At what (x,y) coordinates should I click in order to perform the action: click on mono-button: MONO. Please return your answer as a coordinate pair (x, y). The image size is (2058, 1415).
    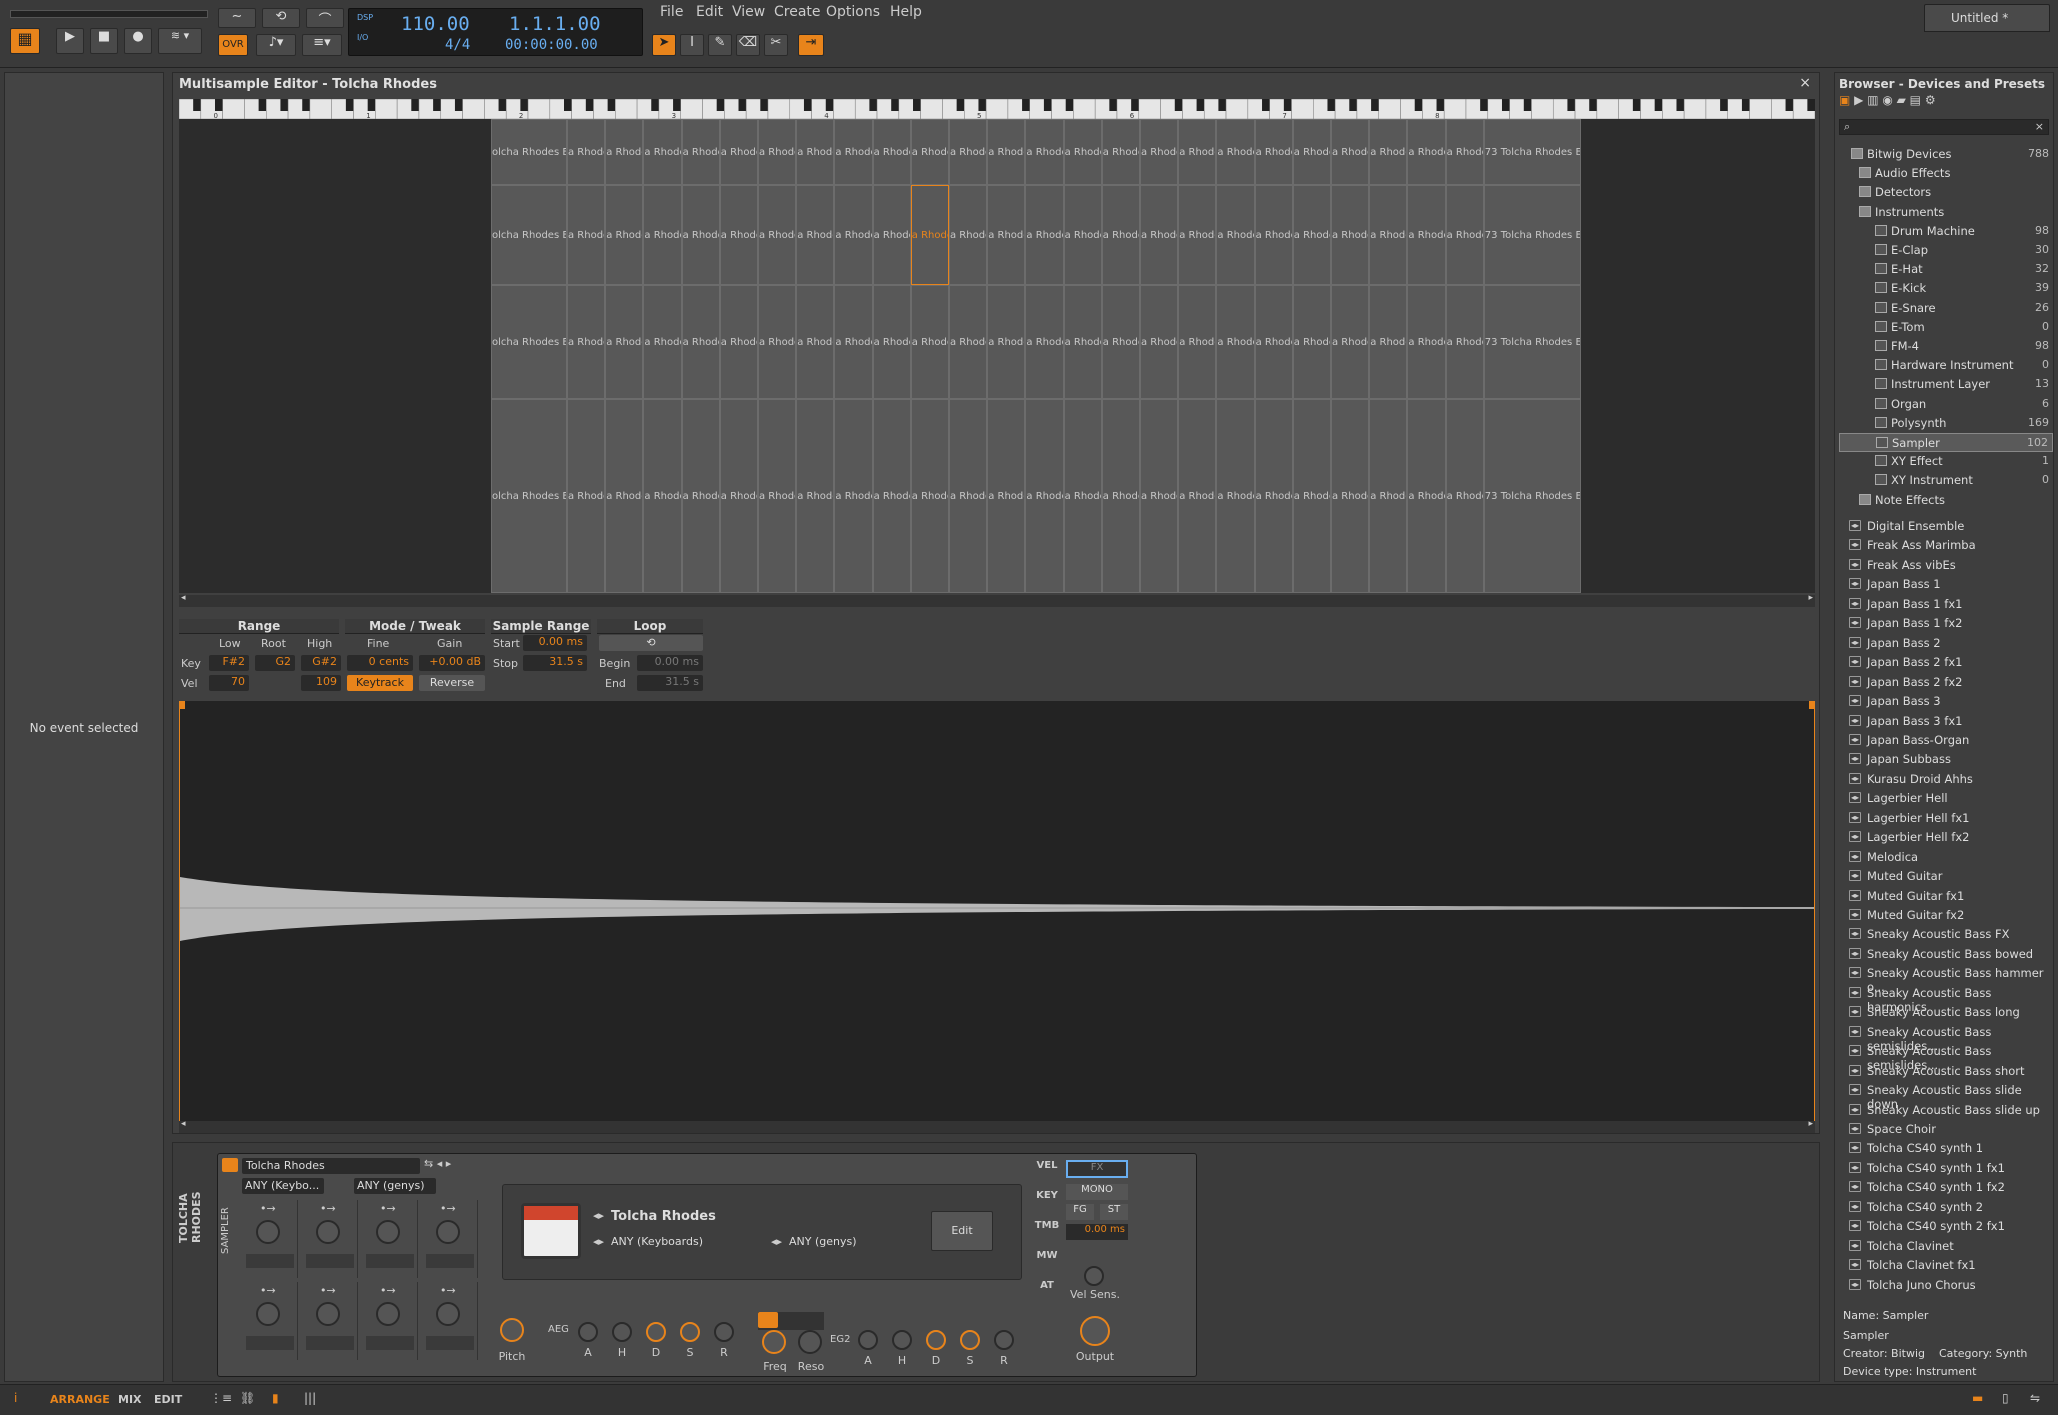
    Looking at the image, I should click on (1097, 1192).